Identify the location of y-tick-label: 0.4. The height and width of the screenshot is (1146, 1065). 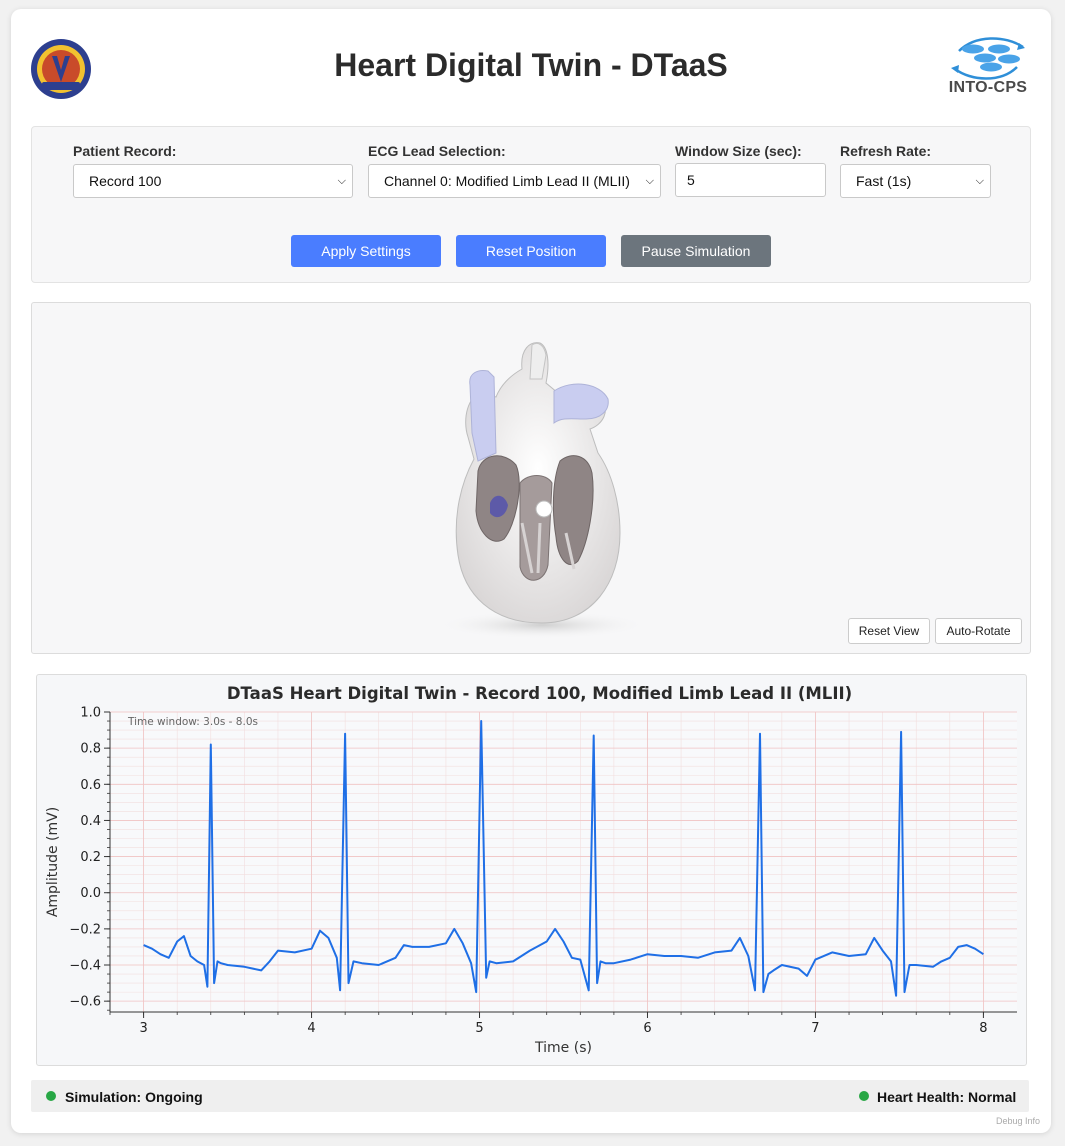
(90, 821).